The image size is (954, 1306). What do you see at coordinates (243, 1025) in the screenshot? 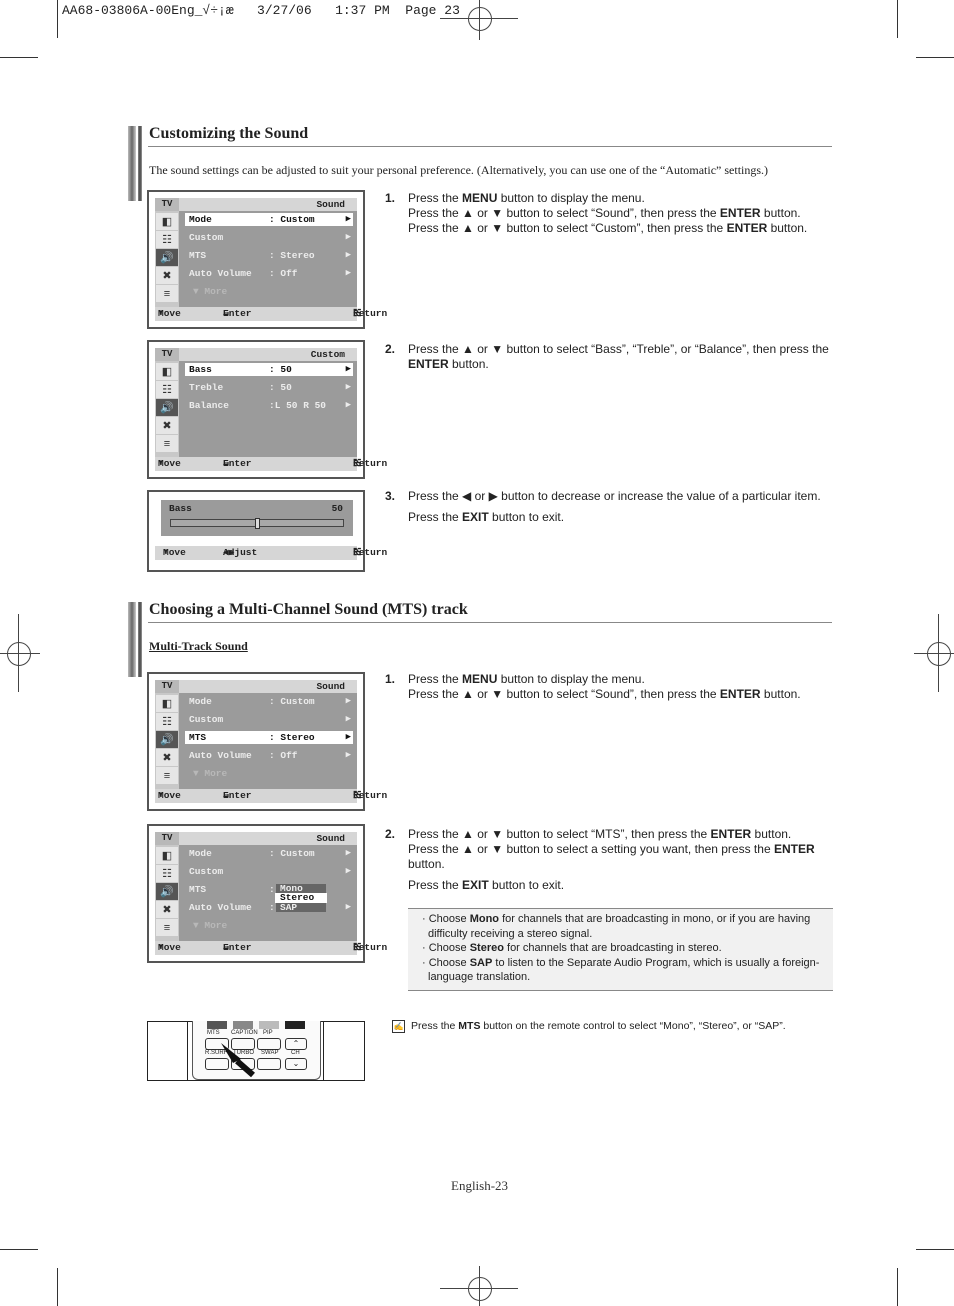
I see `color-button-green` at bounding box center [243, 1025].